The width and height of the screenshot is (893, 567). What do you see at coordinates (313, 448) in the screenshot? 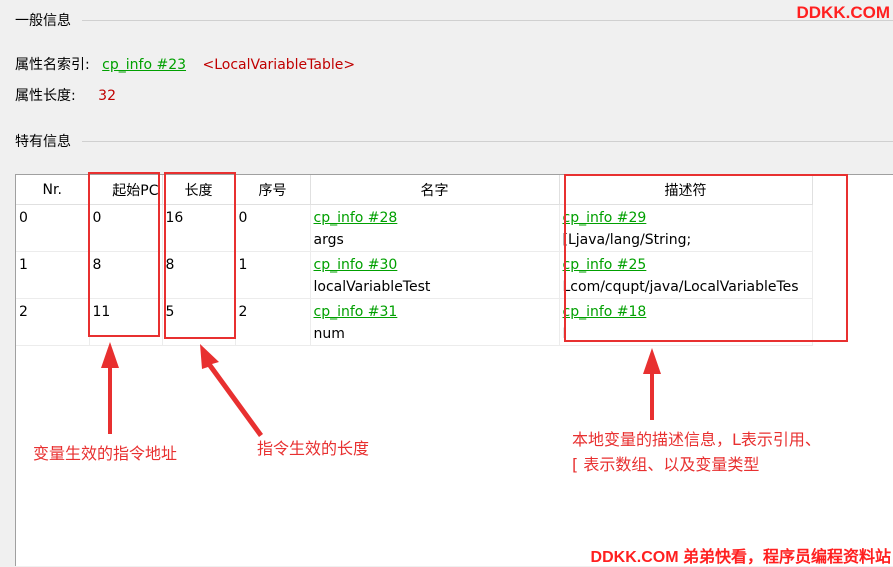
I see `annotation-length: 指令生效的长度` at bounding box center [313, 448].